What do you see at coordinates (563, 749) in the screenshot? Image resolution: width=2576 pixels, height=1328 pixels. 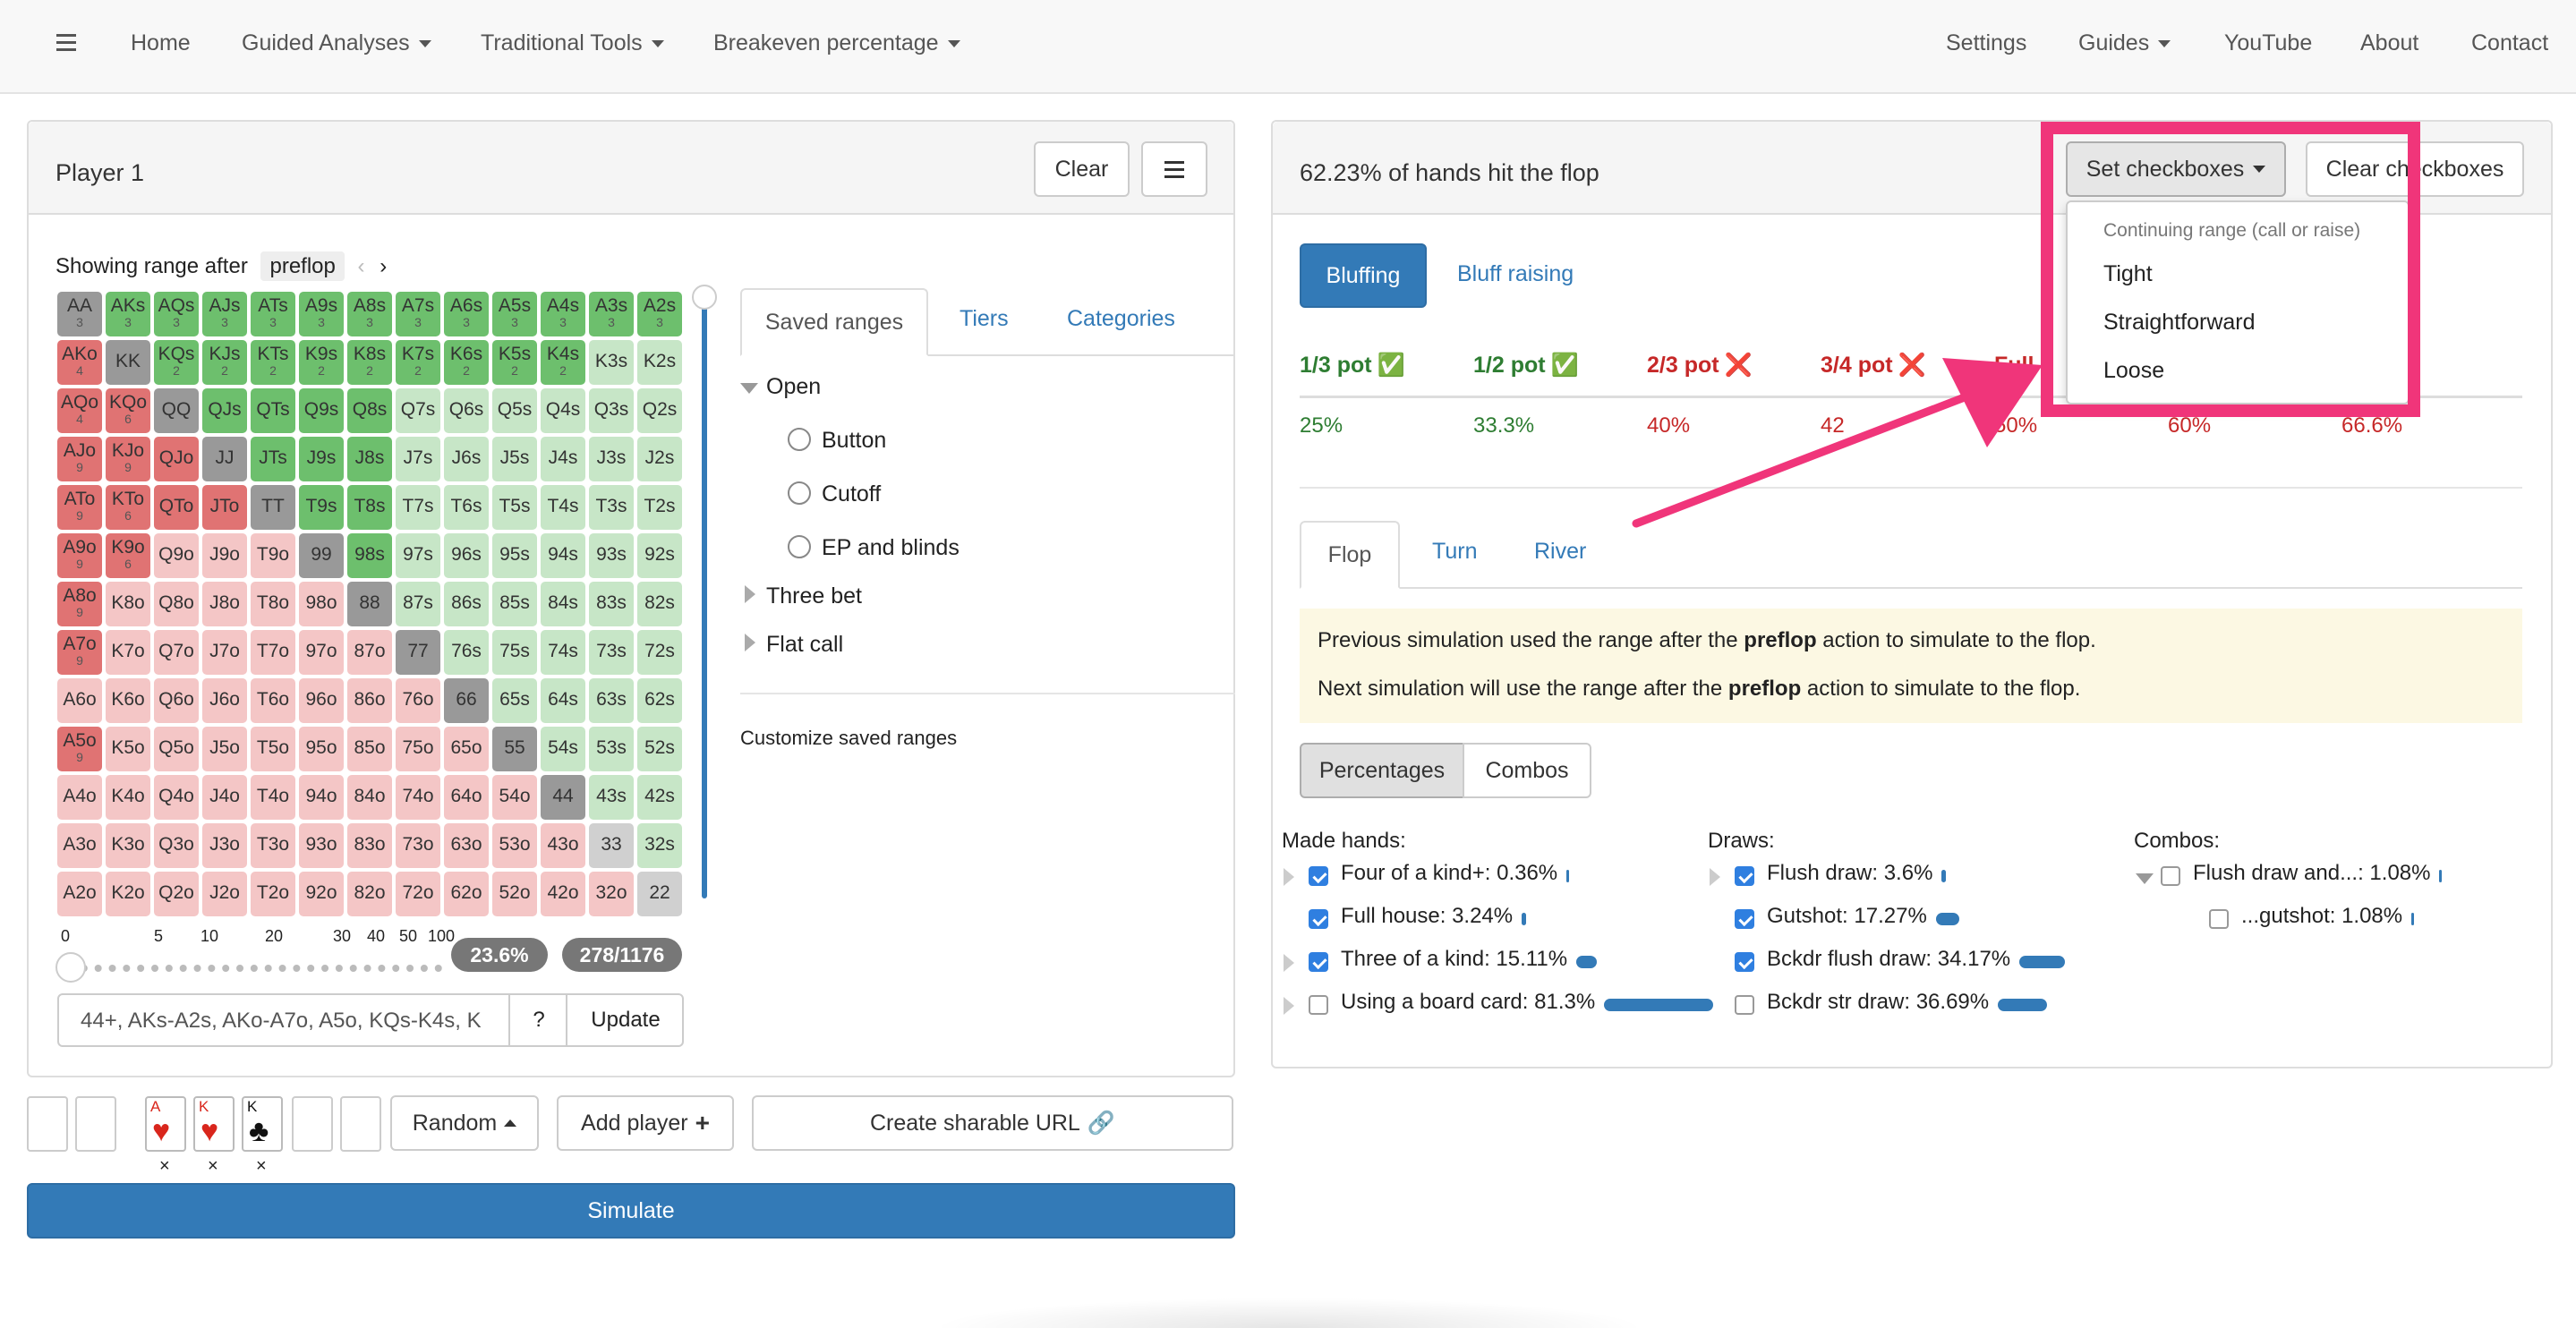 I see `range-cell: 54s` at bounding box center [563, 749].